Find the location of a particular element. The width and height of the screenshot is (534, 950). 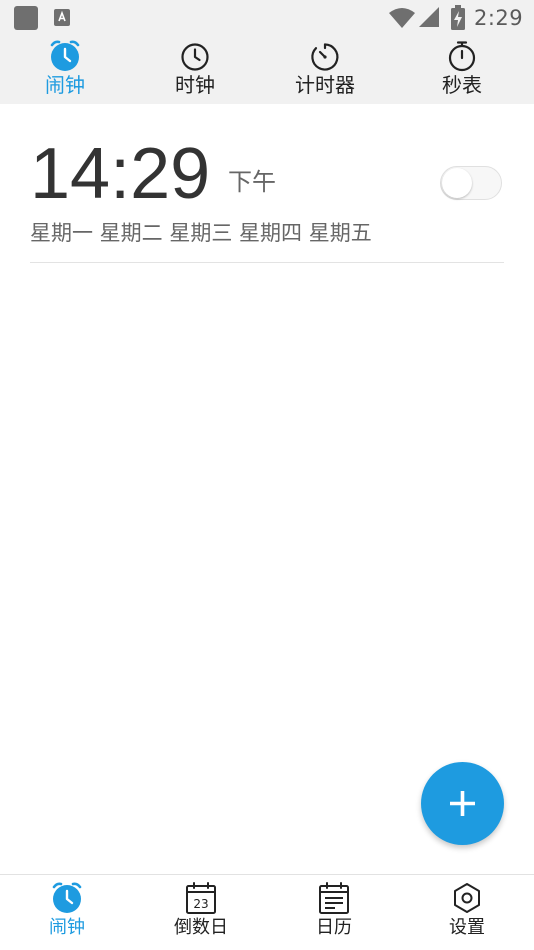

nav-calendar: 日历 is located at coordinates (334, 912).